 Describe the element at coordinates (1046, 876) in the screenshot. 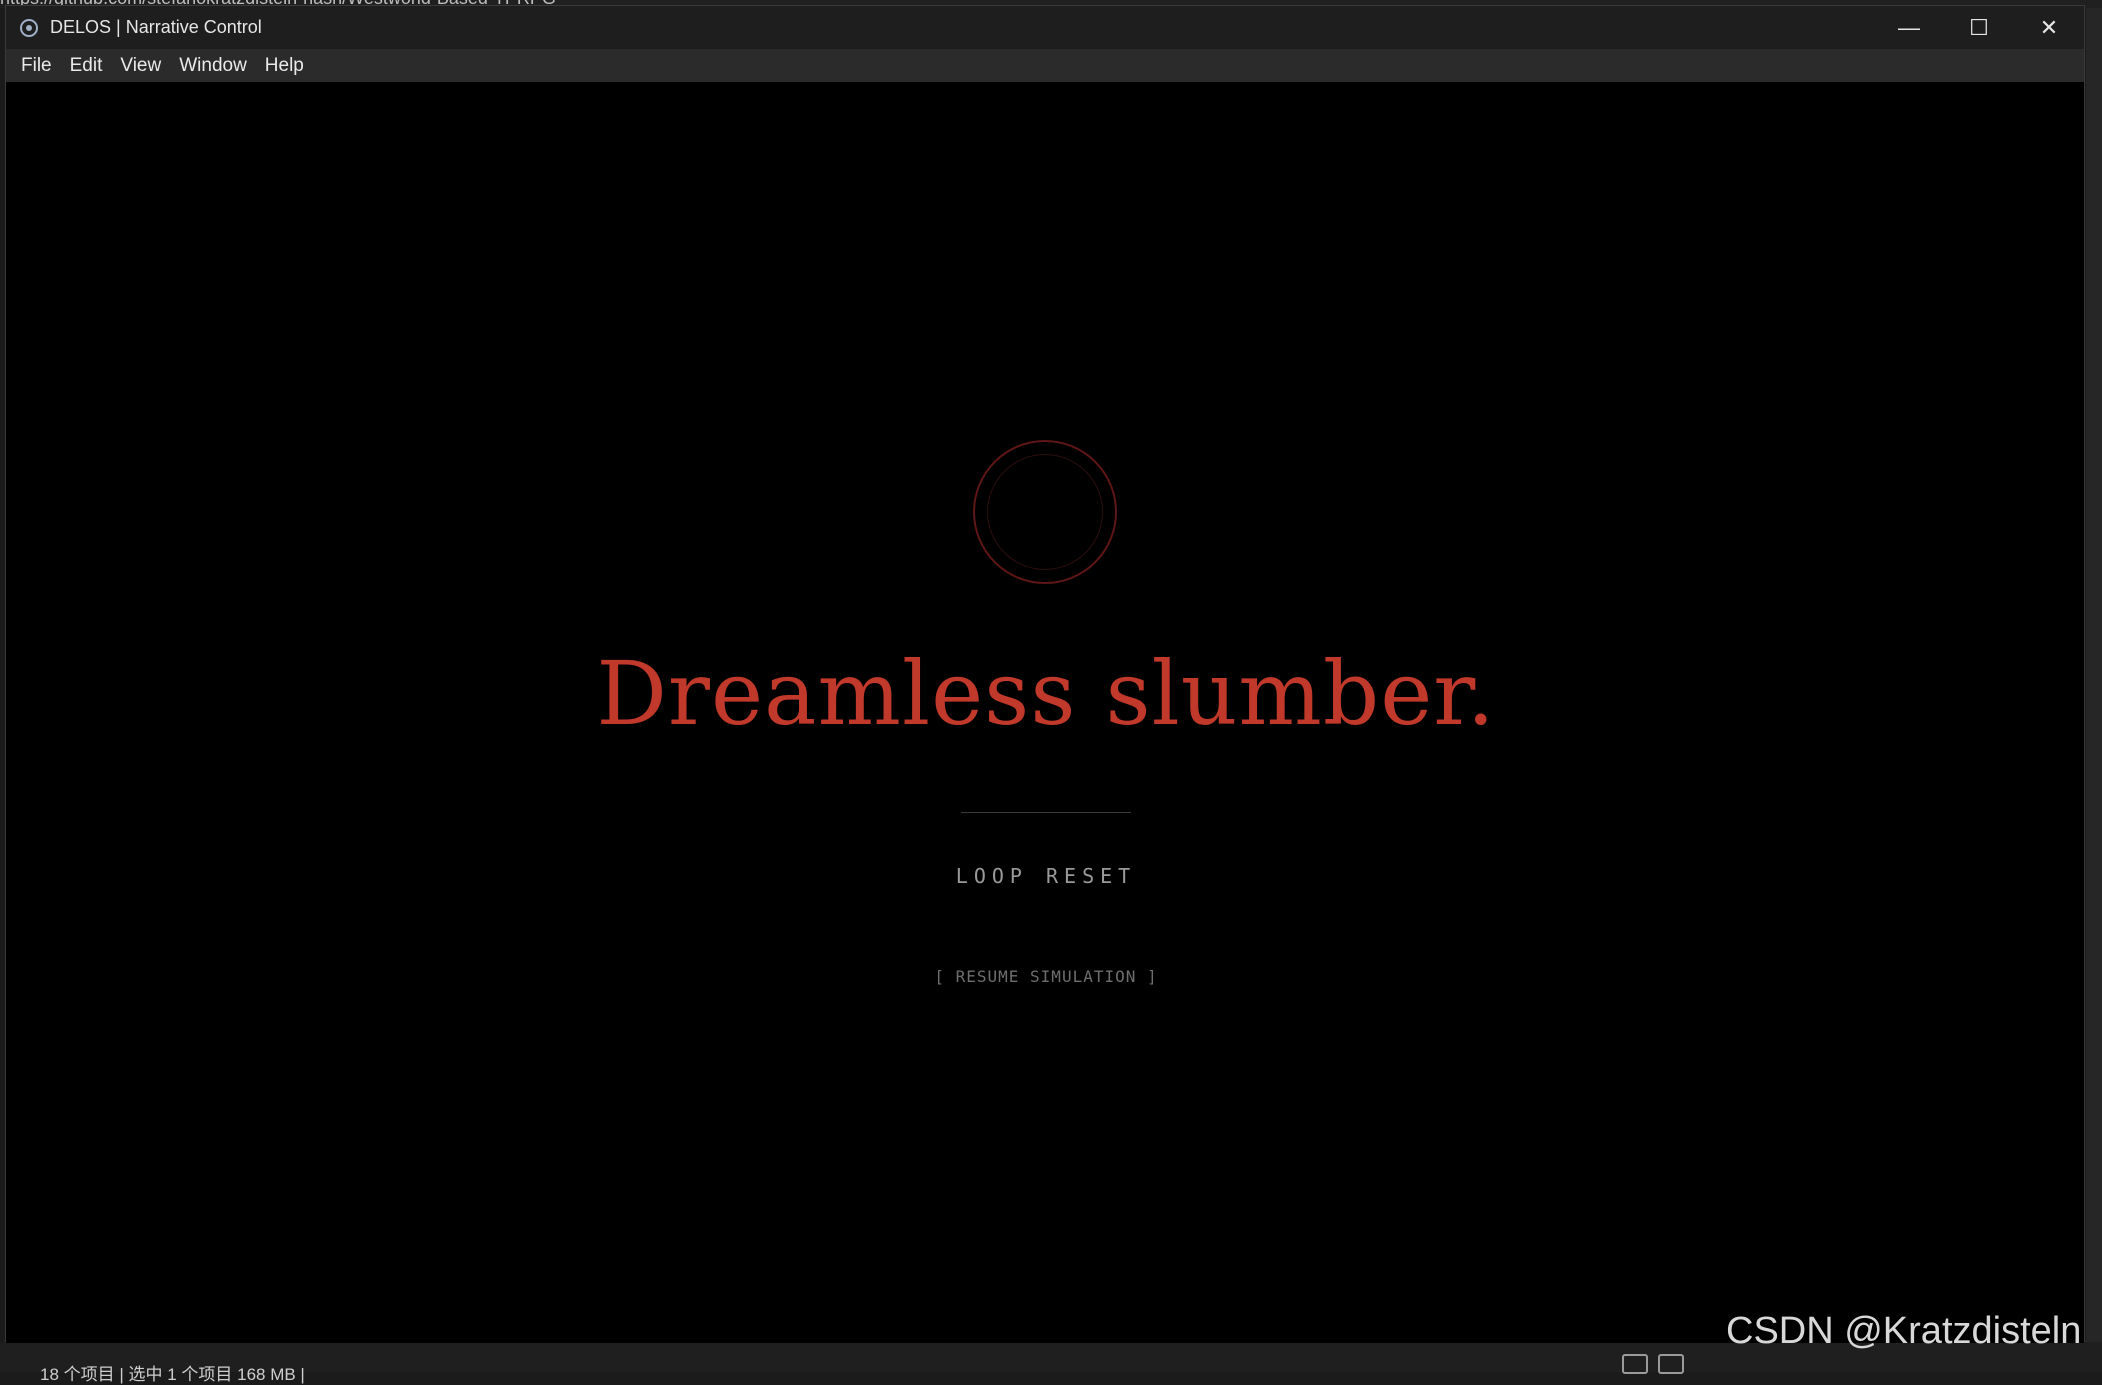

I see `loop-reset-label: LOOP RESET` at that location.